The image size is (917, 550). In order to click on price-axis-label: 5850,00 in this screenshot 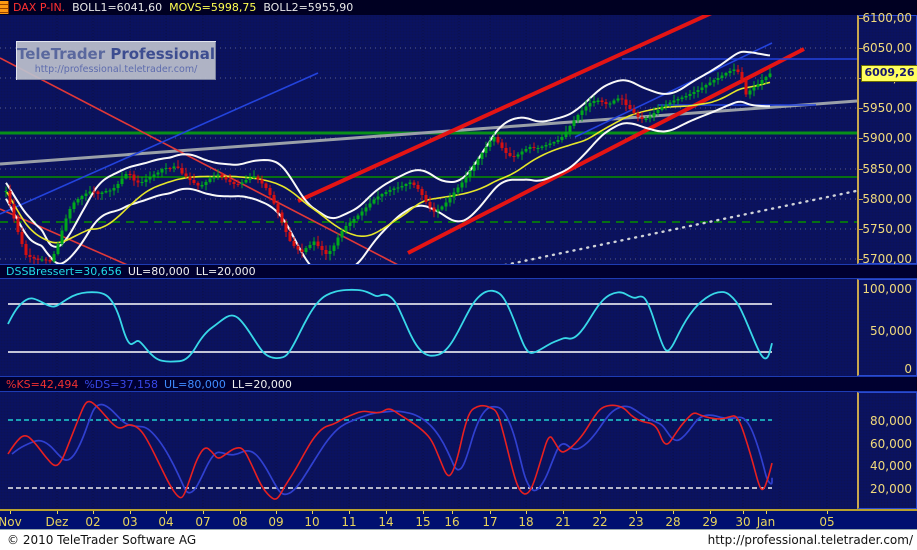, I will do `click(887, 169)`.